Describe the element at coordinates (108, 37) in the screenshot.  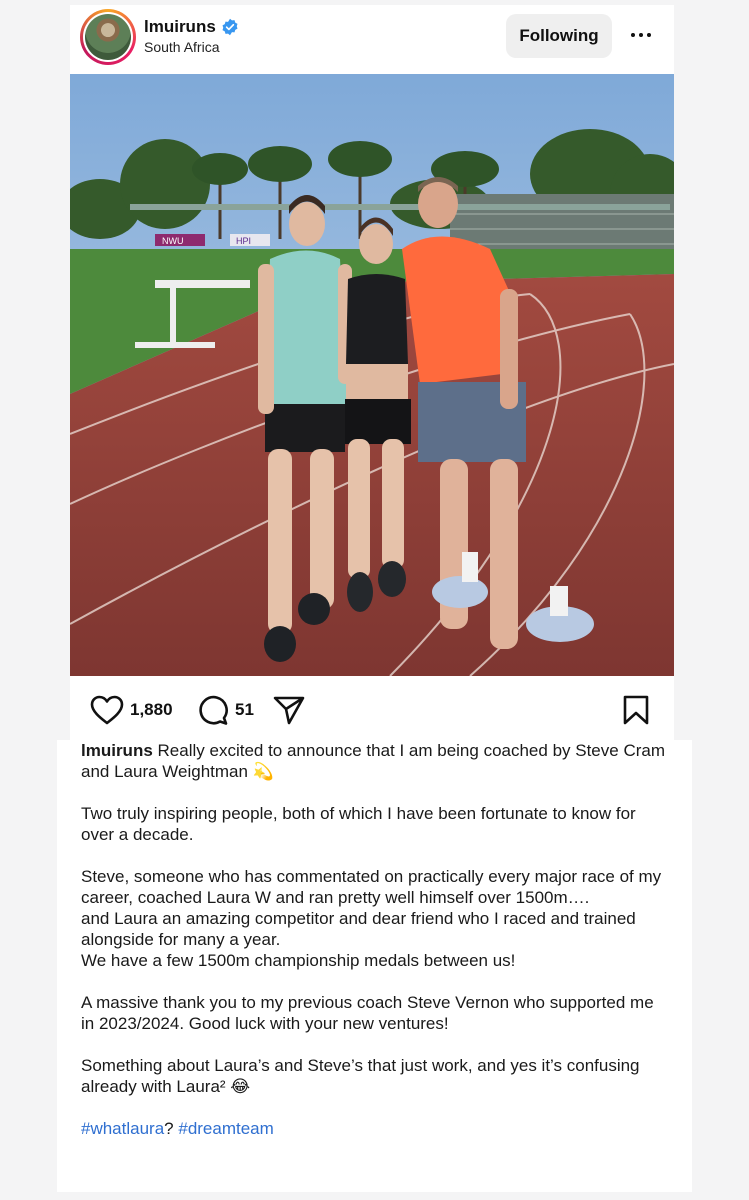
I see `avatar` at that location.